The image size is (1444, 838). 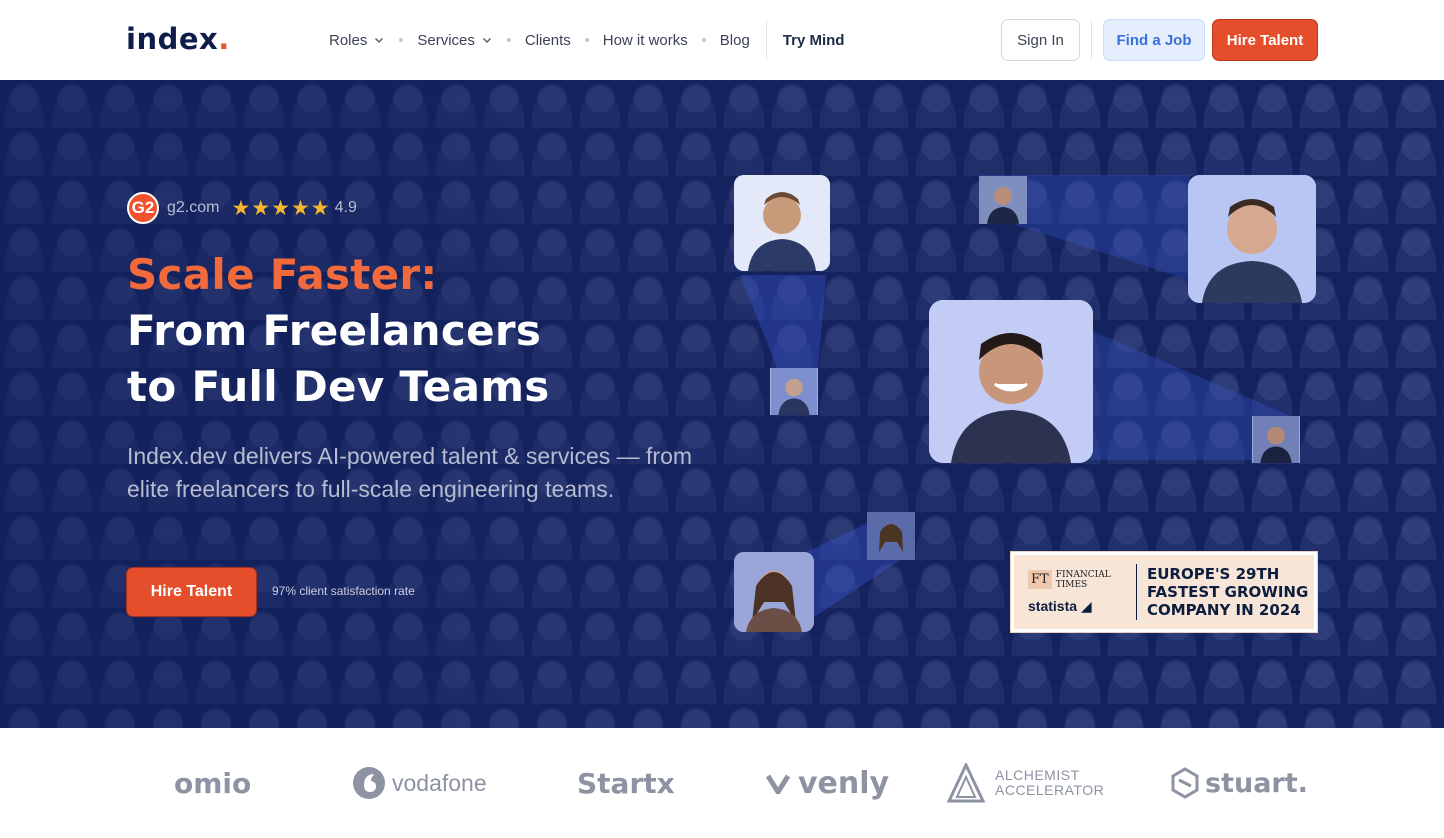 I want to click on ft-badge-logos: FT FINANCIAL TIMES statista ◢, so click(x=1070, y=592).